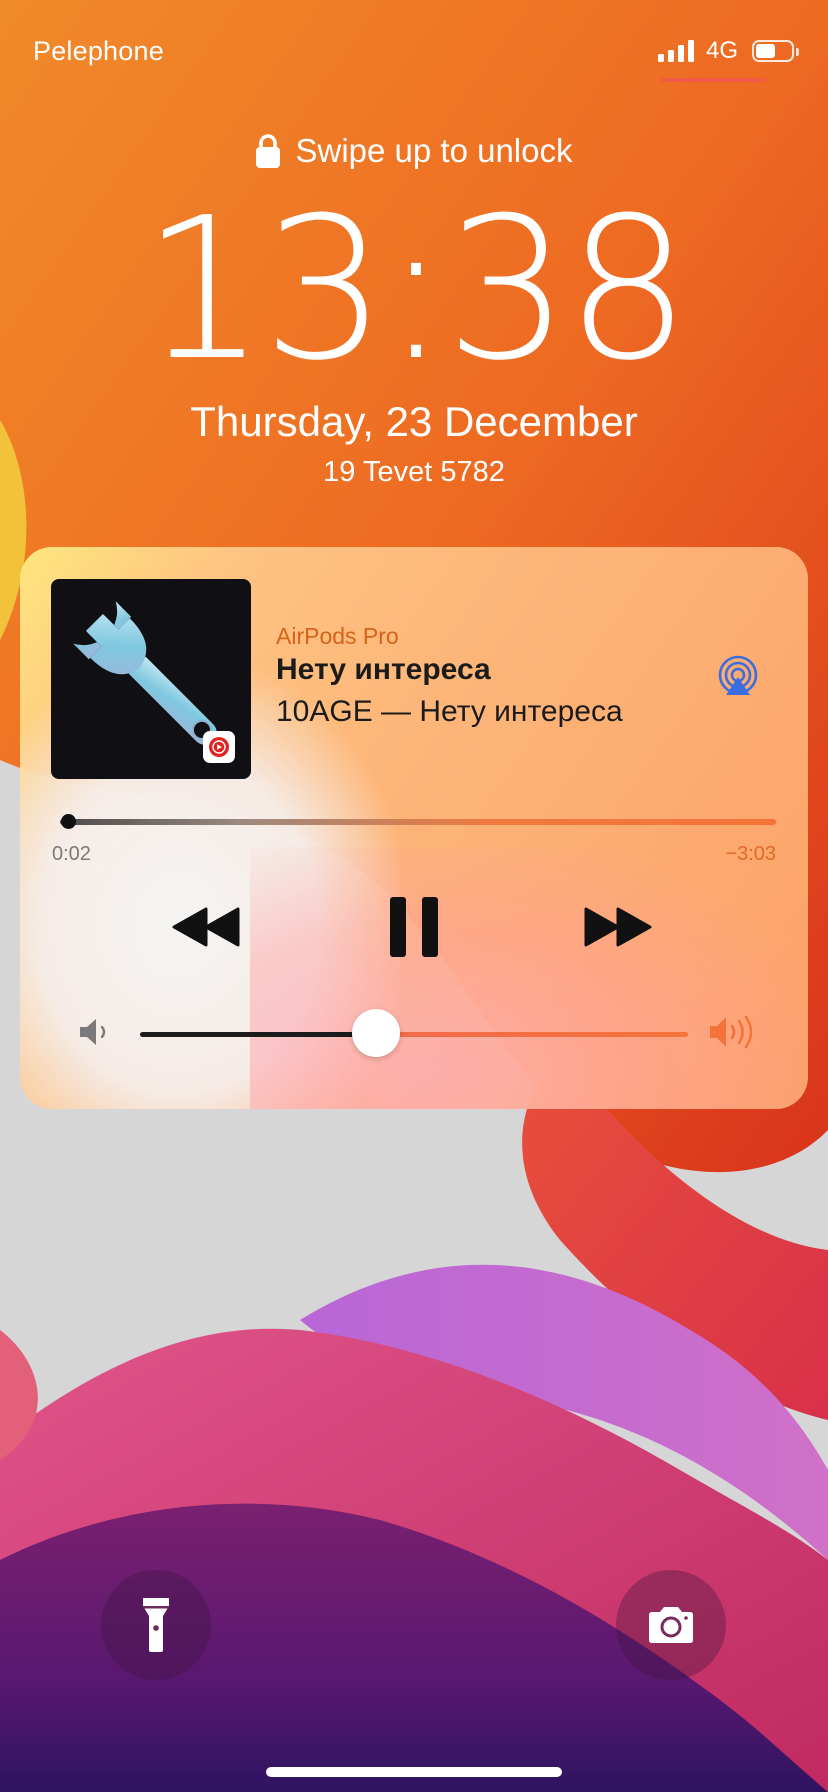 The width and height of the screenshot is (828, 1792). What do you see at coordinates (713, 80) in the screenshot?
I see `screen-recording-indicator` at bounding box center [713, 80].